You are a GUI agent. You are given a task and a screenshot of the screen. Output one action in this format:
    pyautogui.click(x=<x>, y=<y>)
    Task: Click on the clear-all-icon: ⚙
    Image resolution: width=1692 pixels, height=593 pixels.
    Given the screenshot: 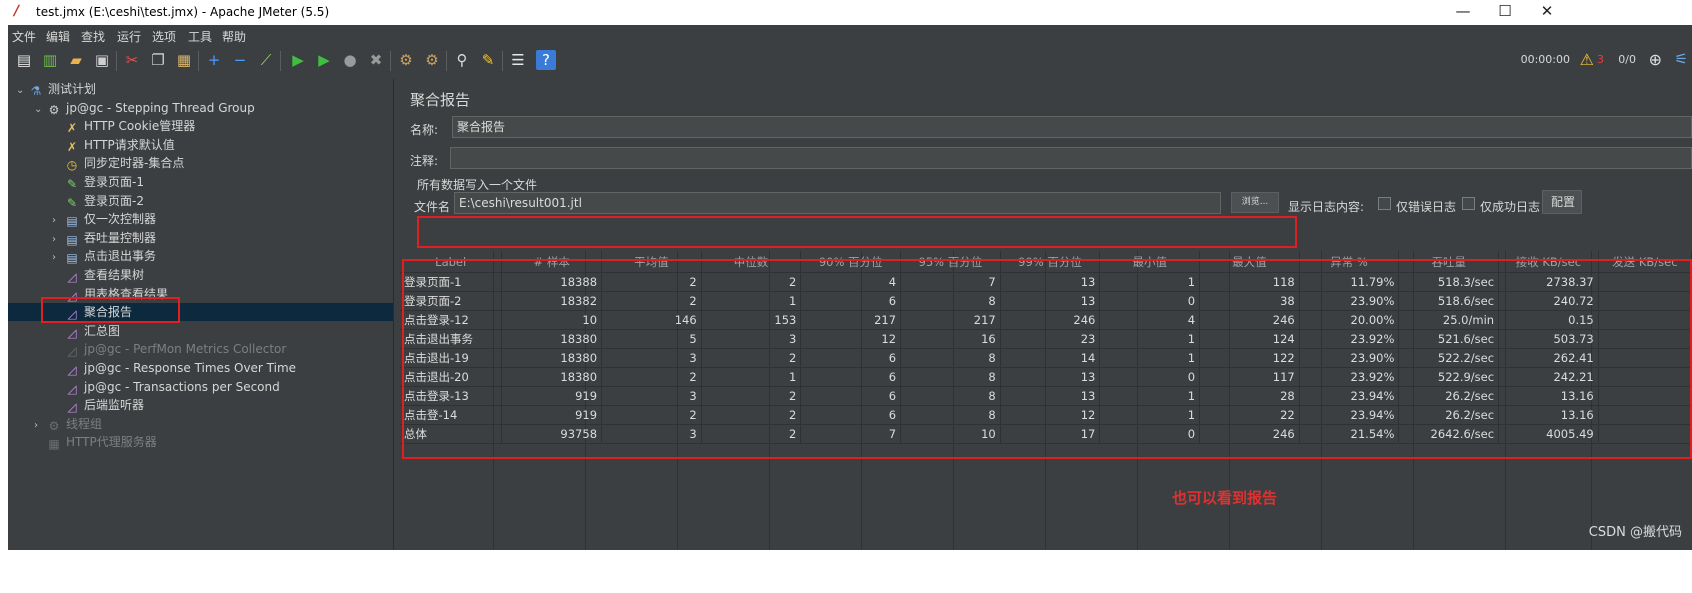 What is the action you would take?
    pyautogui.click(x=432, y=60)
    